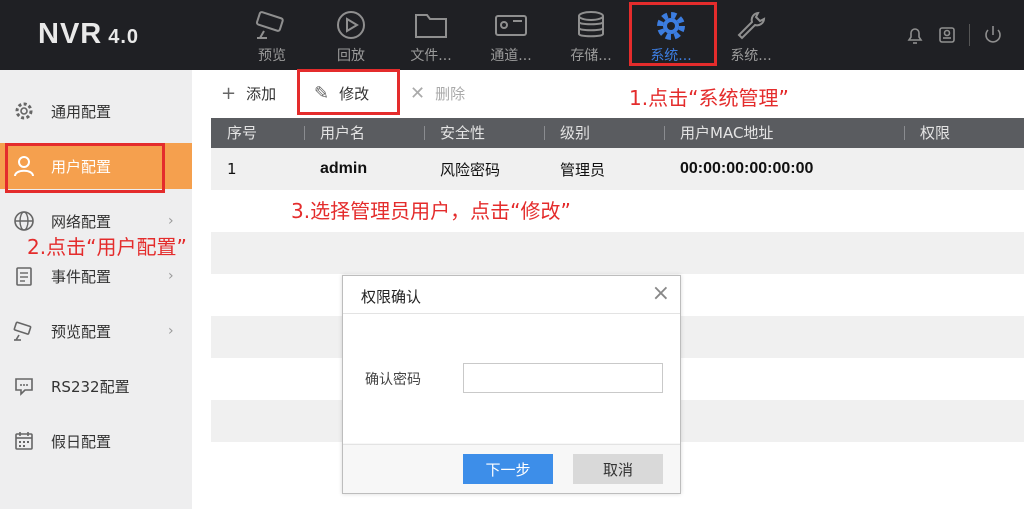 This screenshot has height=509, width=1024. I want to click on globe-icon, so click(24, 221).